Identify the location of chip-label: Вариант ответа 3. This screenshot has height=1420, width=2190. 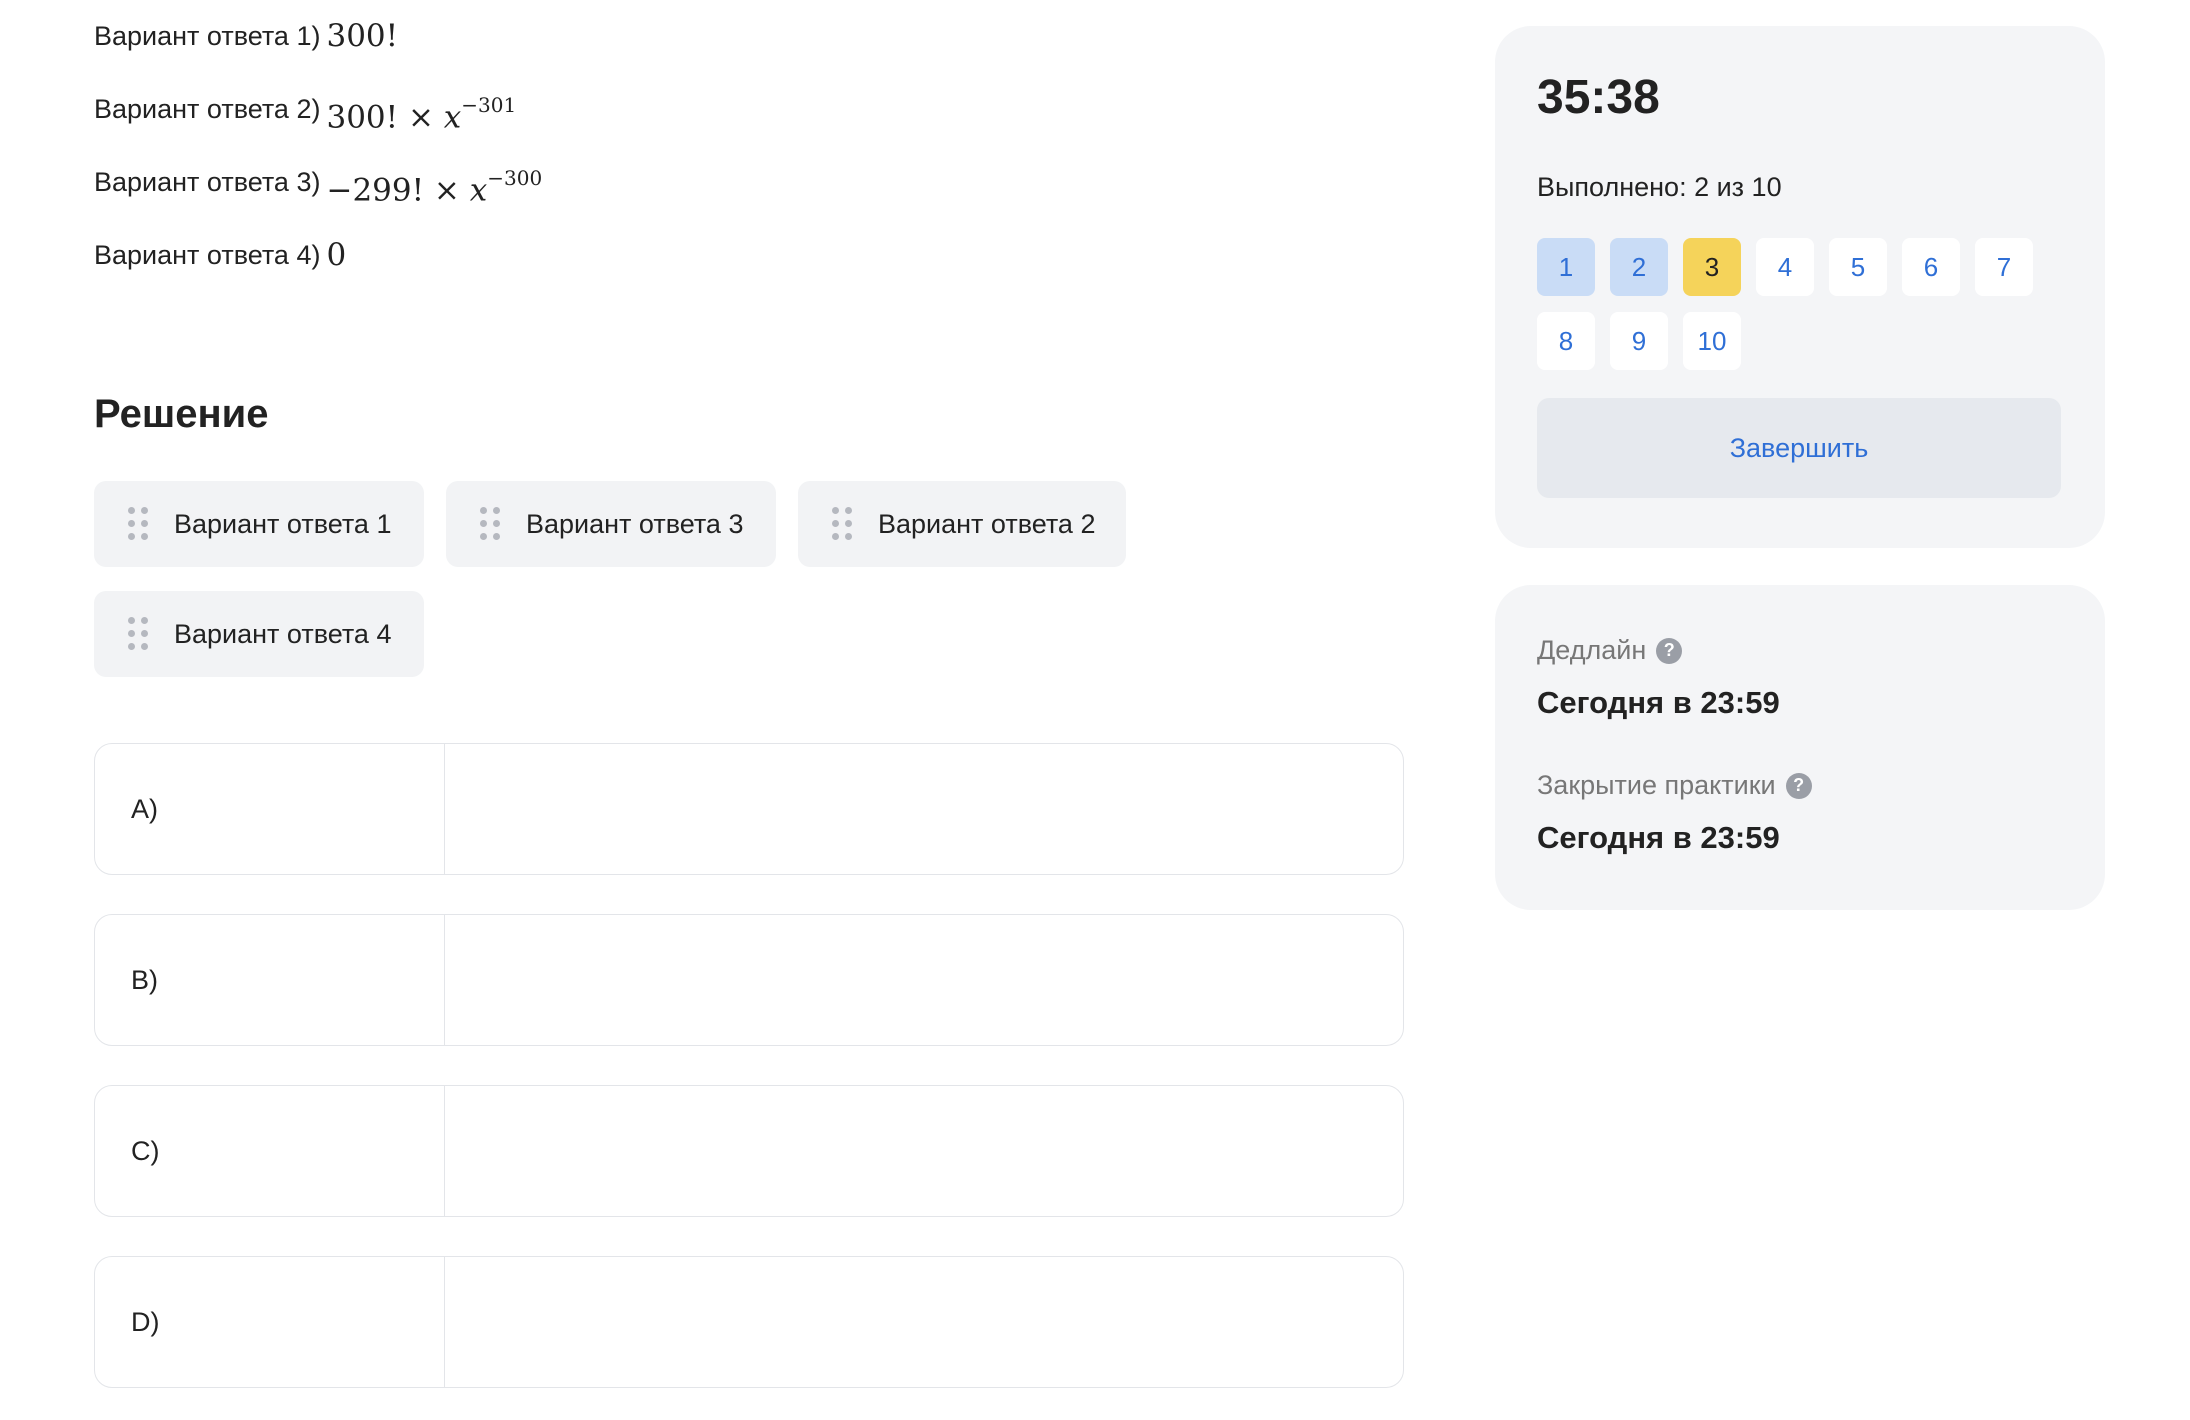
(635, 523).